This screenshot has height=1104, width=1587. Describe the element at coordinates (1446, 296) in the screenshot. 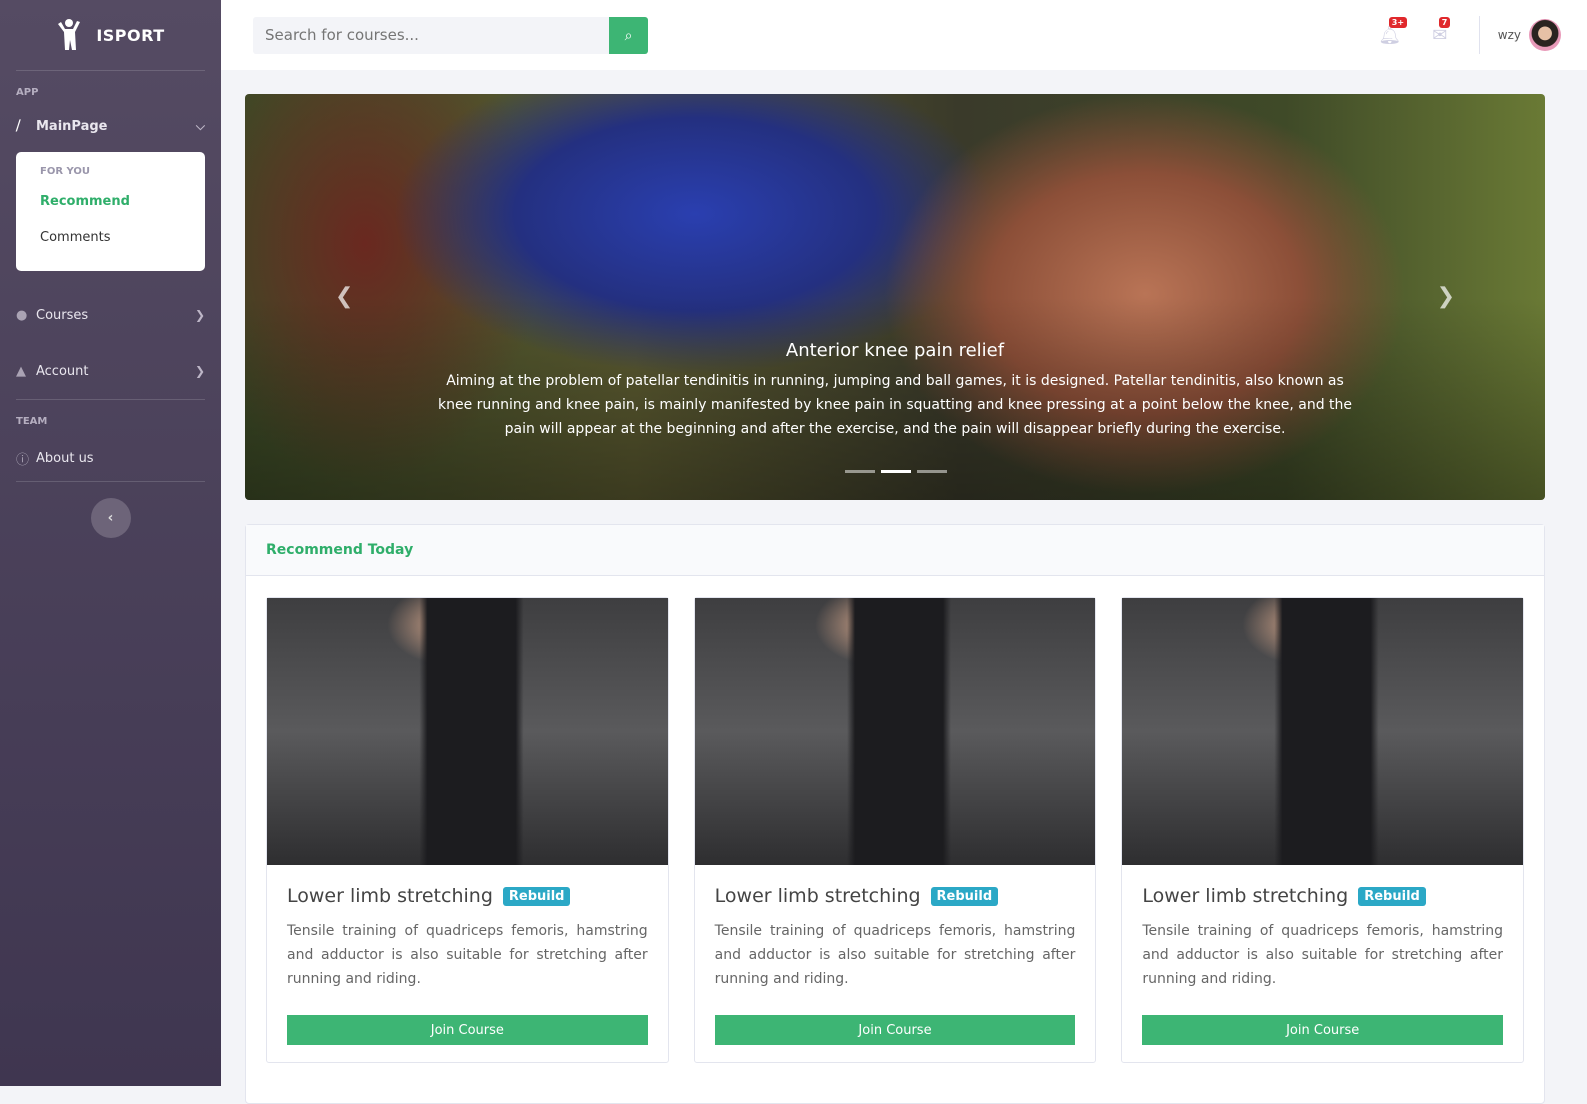

I see `carousel-next-icon: ❯` at that location.